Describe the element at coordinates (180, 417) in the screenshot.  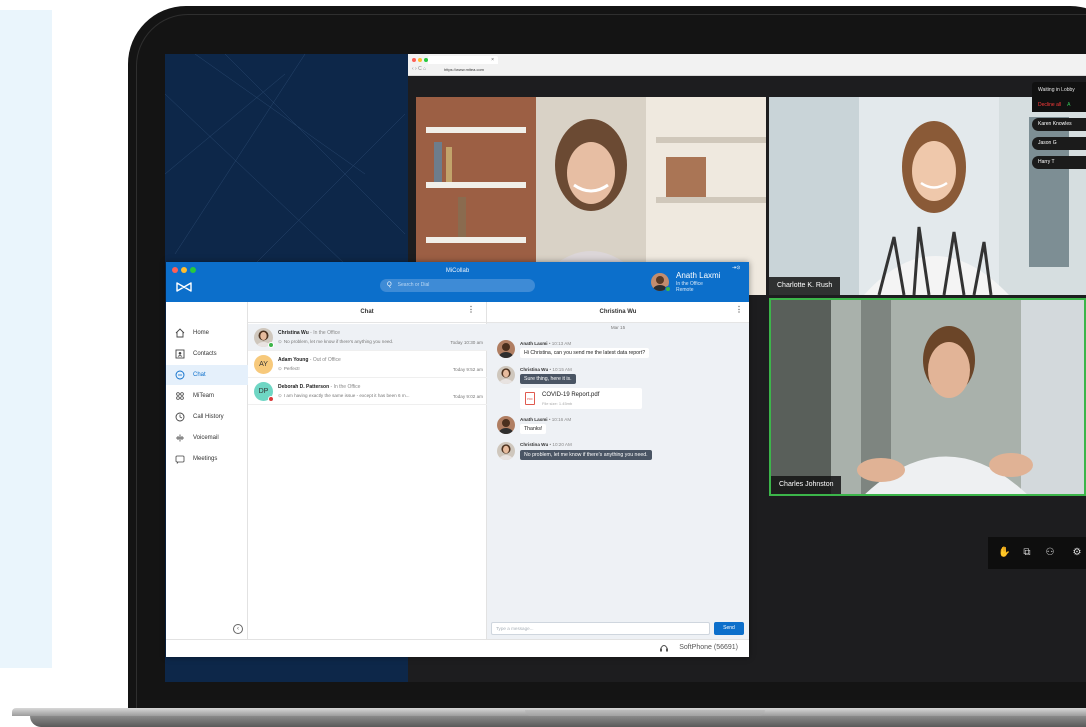
I see `clock-icon` at that location.